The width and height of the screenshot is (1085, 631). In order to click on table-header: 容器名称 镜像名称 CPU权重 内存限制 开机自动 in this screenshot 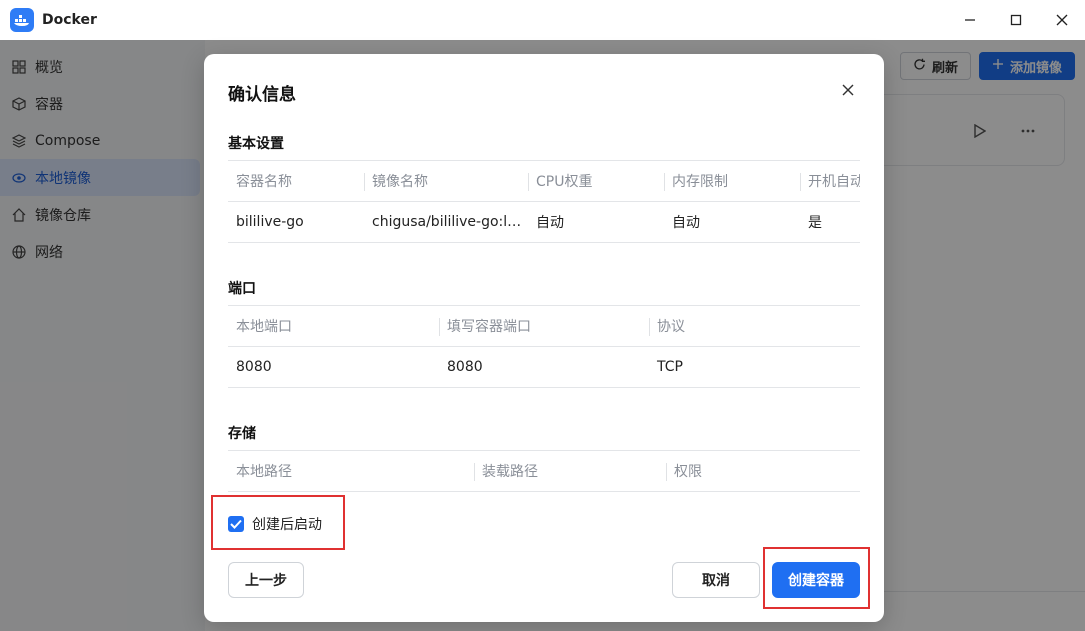, I will do `click(544, 181)`.